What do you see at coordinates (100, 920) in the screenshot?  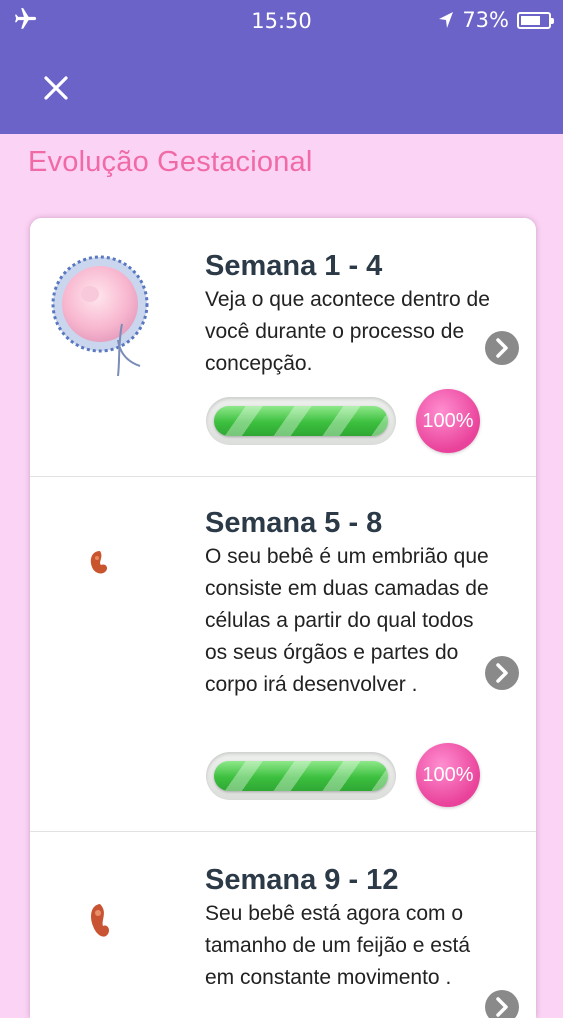 I see `fetus-illustration` at bounding box center [100, 920].